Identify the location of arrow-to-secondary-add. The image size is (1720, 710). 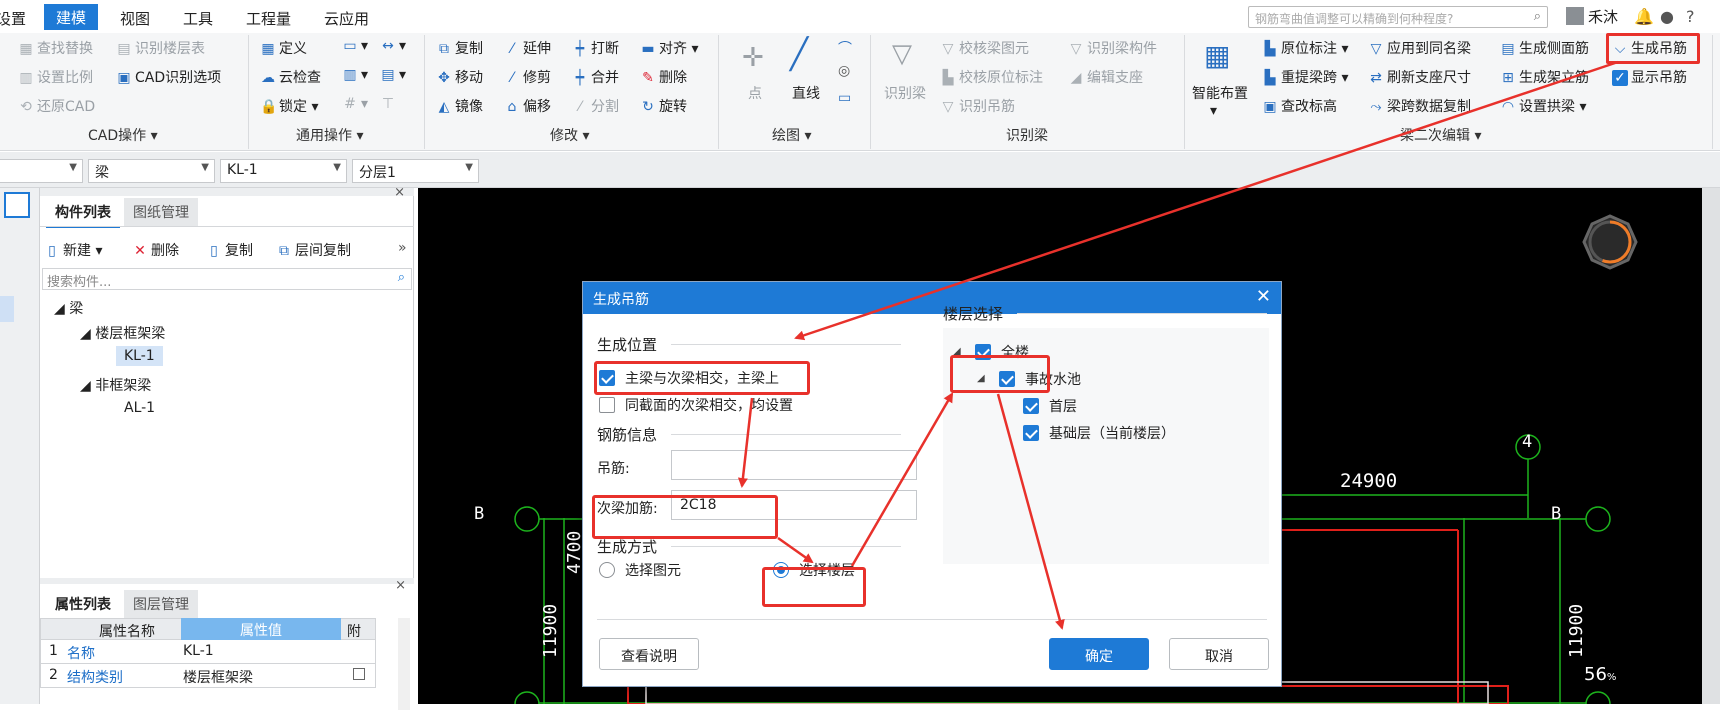
(745, 442).